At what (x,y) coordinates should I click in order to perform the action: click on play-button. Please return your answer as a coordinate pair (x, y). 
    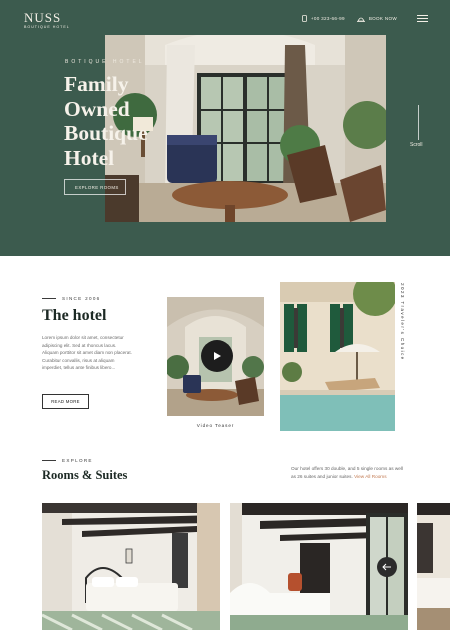
    Looking at the image, I should click on (217, 356).